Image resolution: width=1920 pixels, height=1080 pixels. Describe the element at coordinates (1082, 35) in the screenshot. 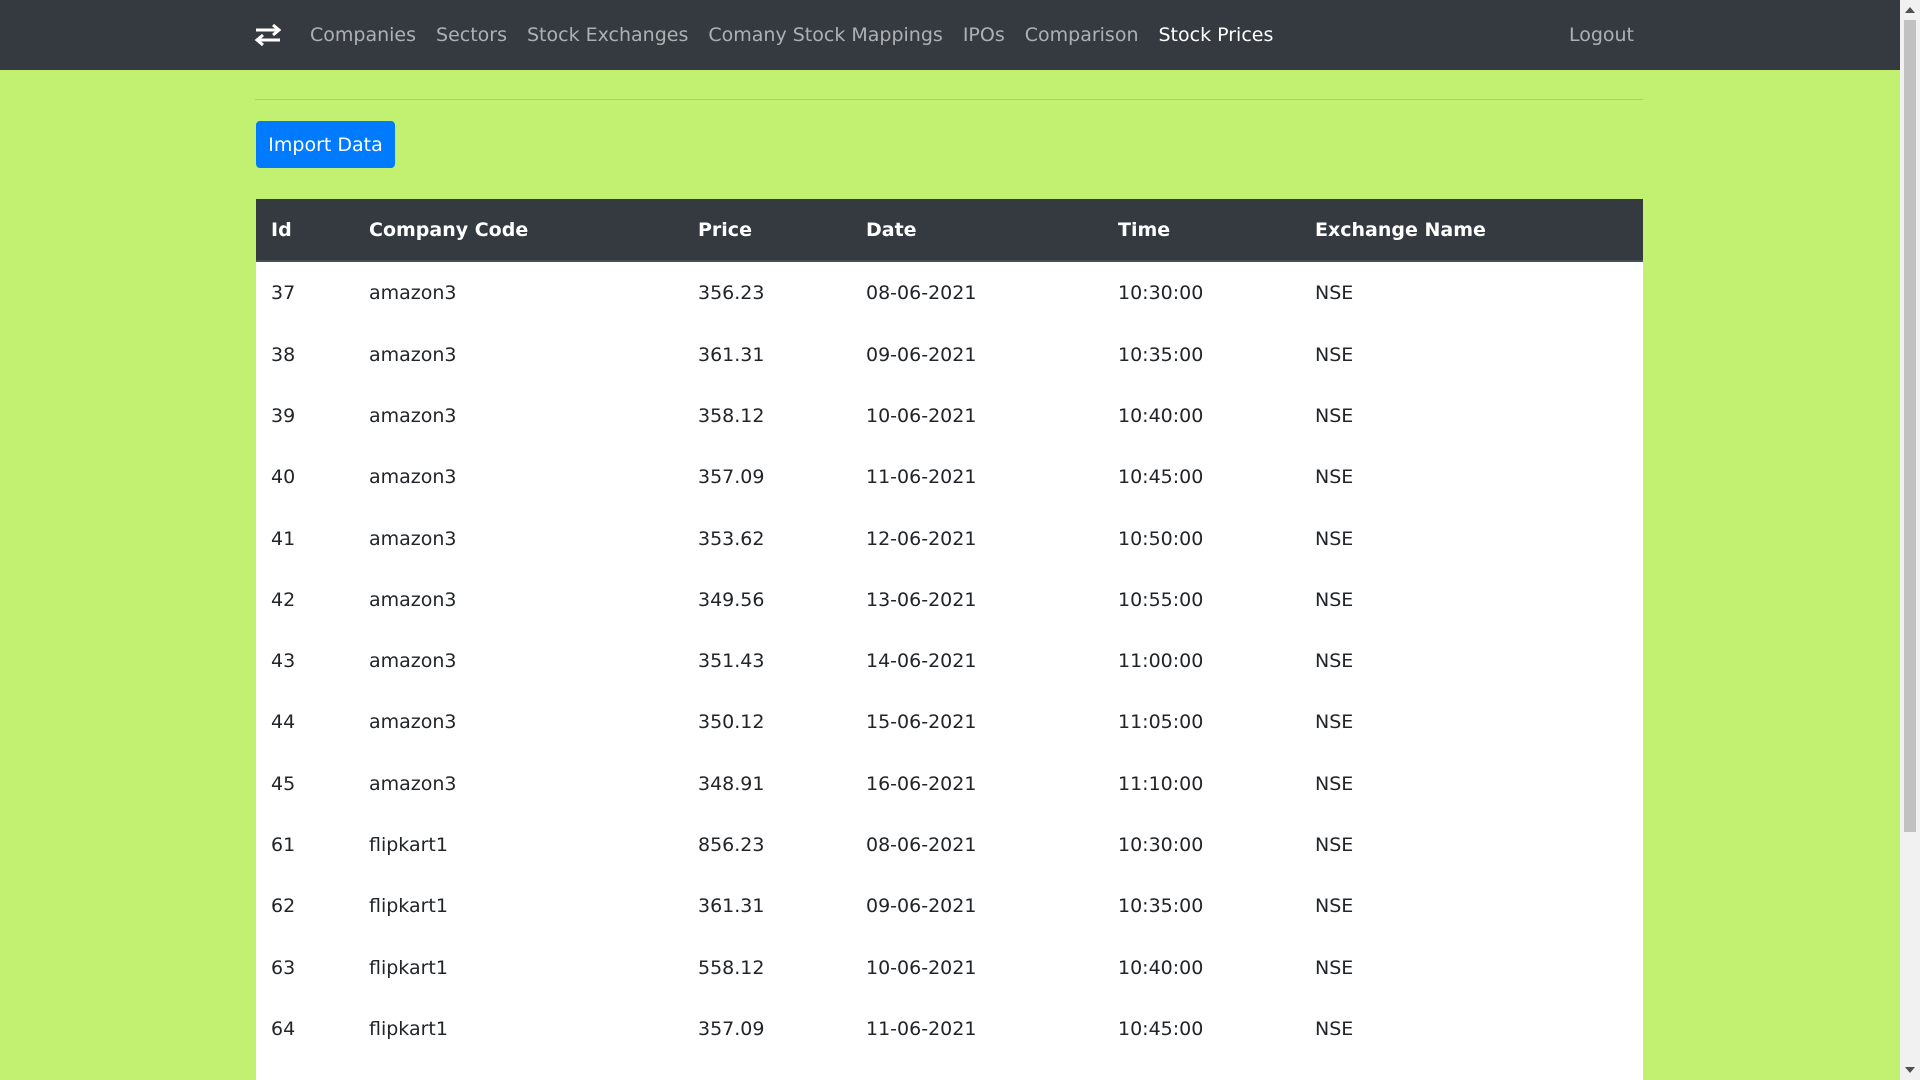

I see `nav-link-comparison: Comparison` at that location.